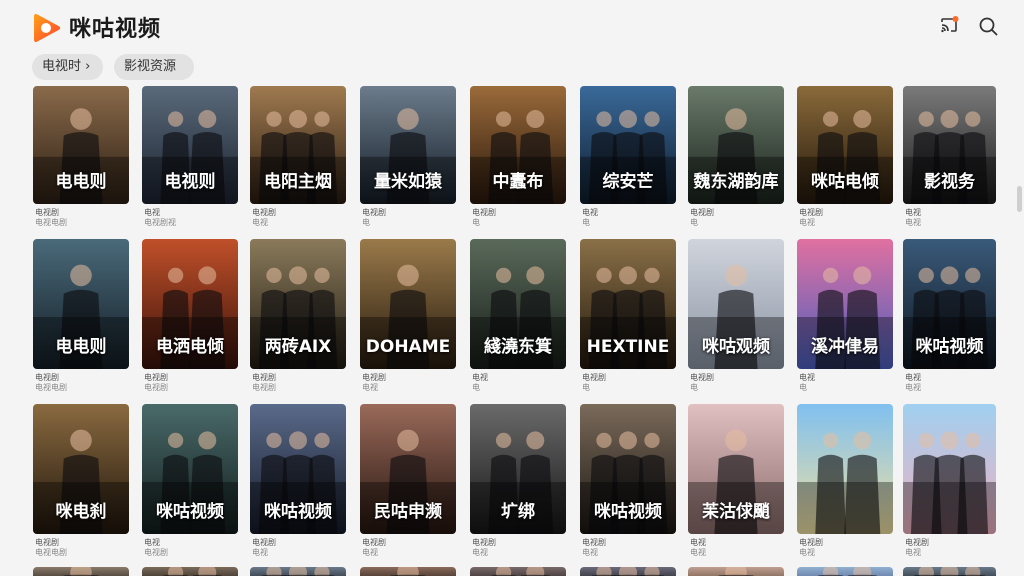  Describe the element at coordinates (518, 145) in the screenshot. I see `poster-image: 中蠹布` at that location.